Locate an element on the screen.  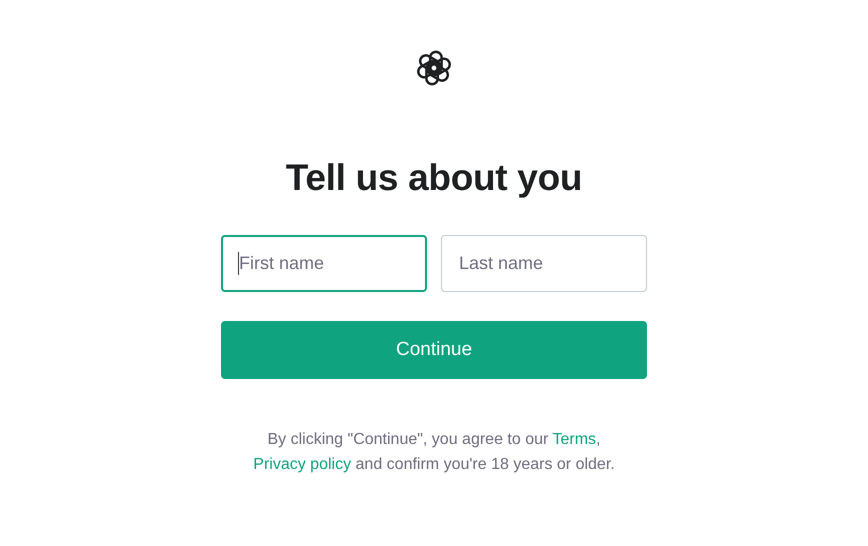
notice-link: Privacy policy is located at coordinates (302, 464).